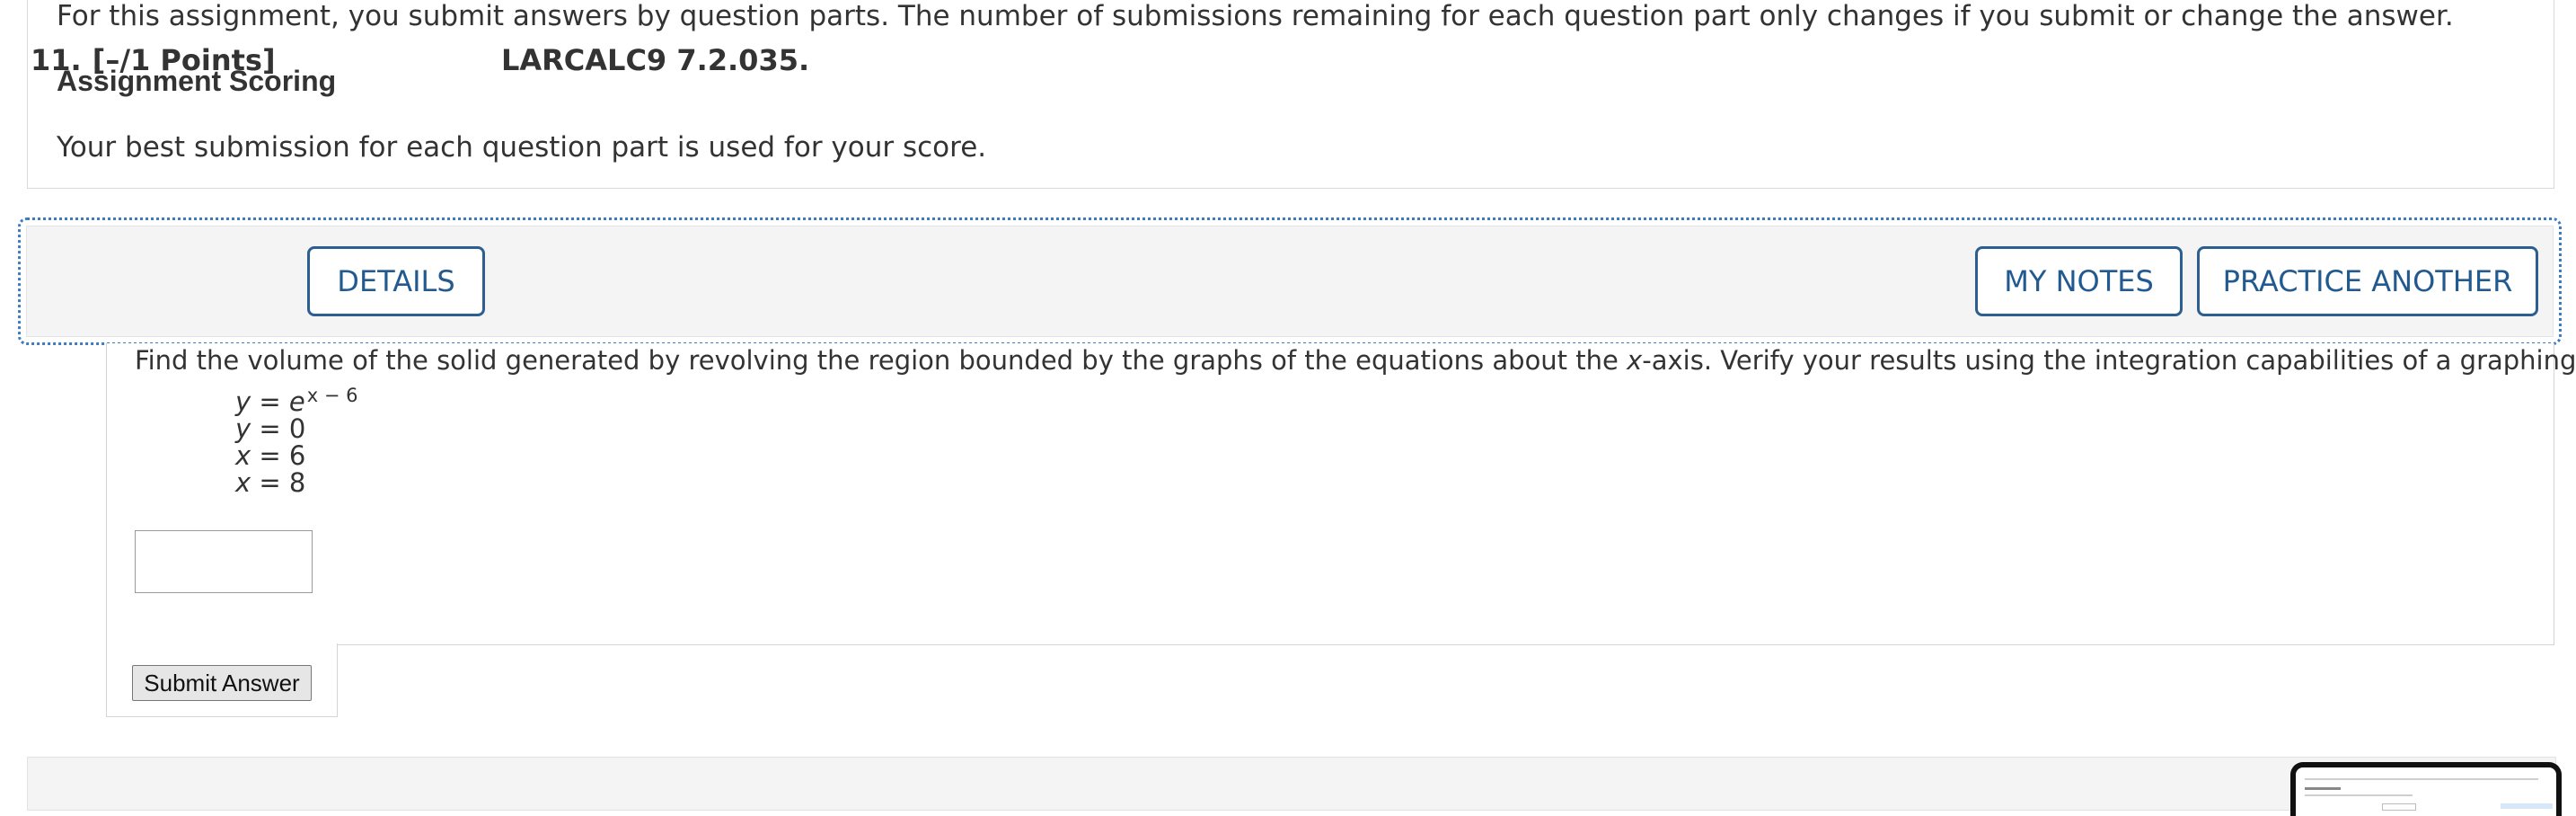 This screenshot has width=2576, height=816. Describe the element at coordinates (1635, 361) in the screenshot. I see `prompt-variable: x` at that location.